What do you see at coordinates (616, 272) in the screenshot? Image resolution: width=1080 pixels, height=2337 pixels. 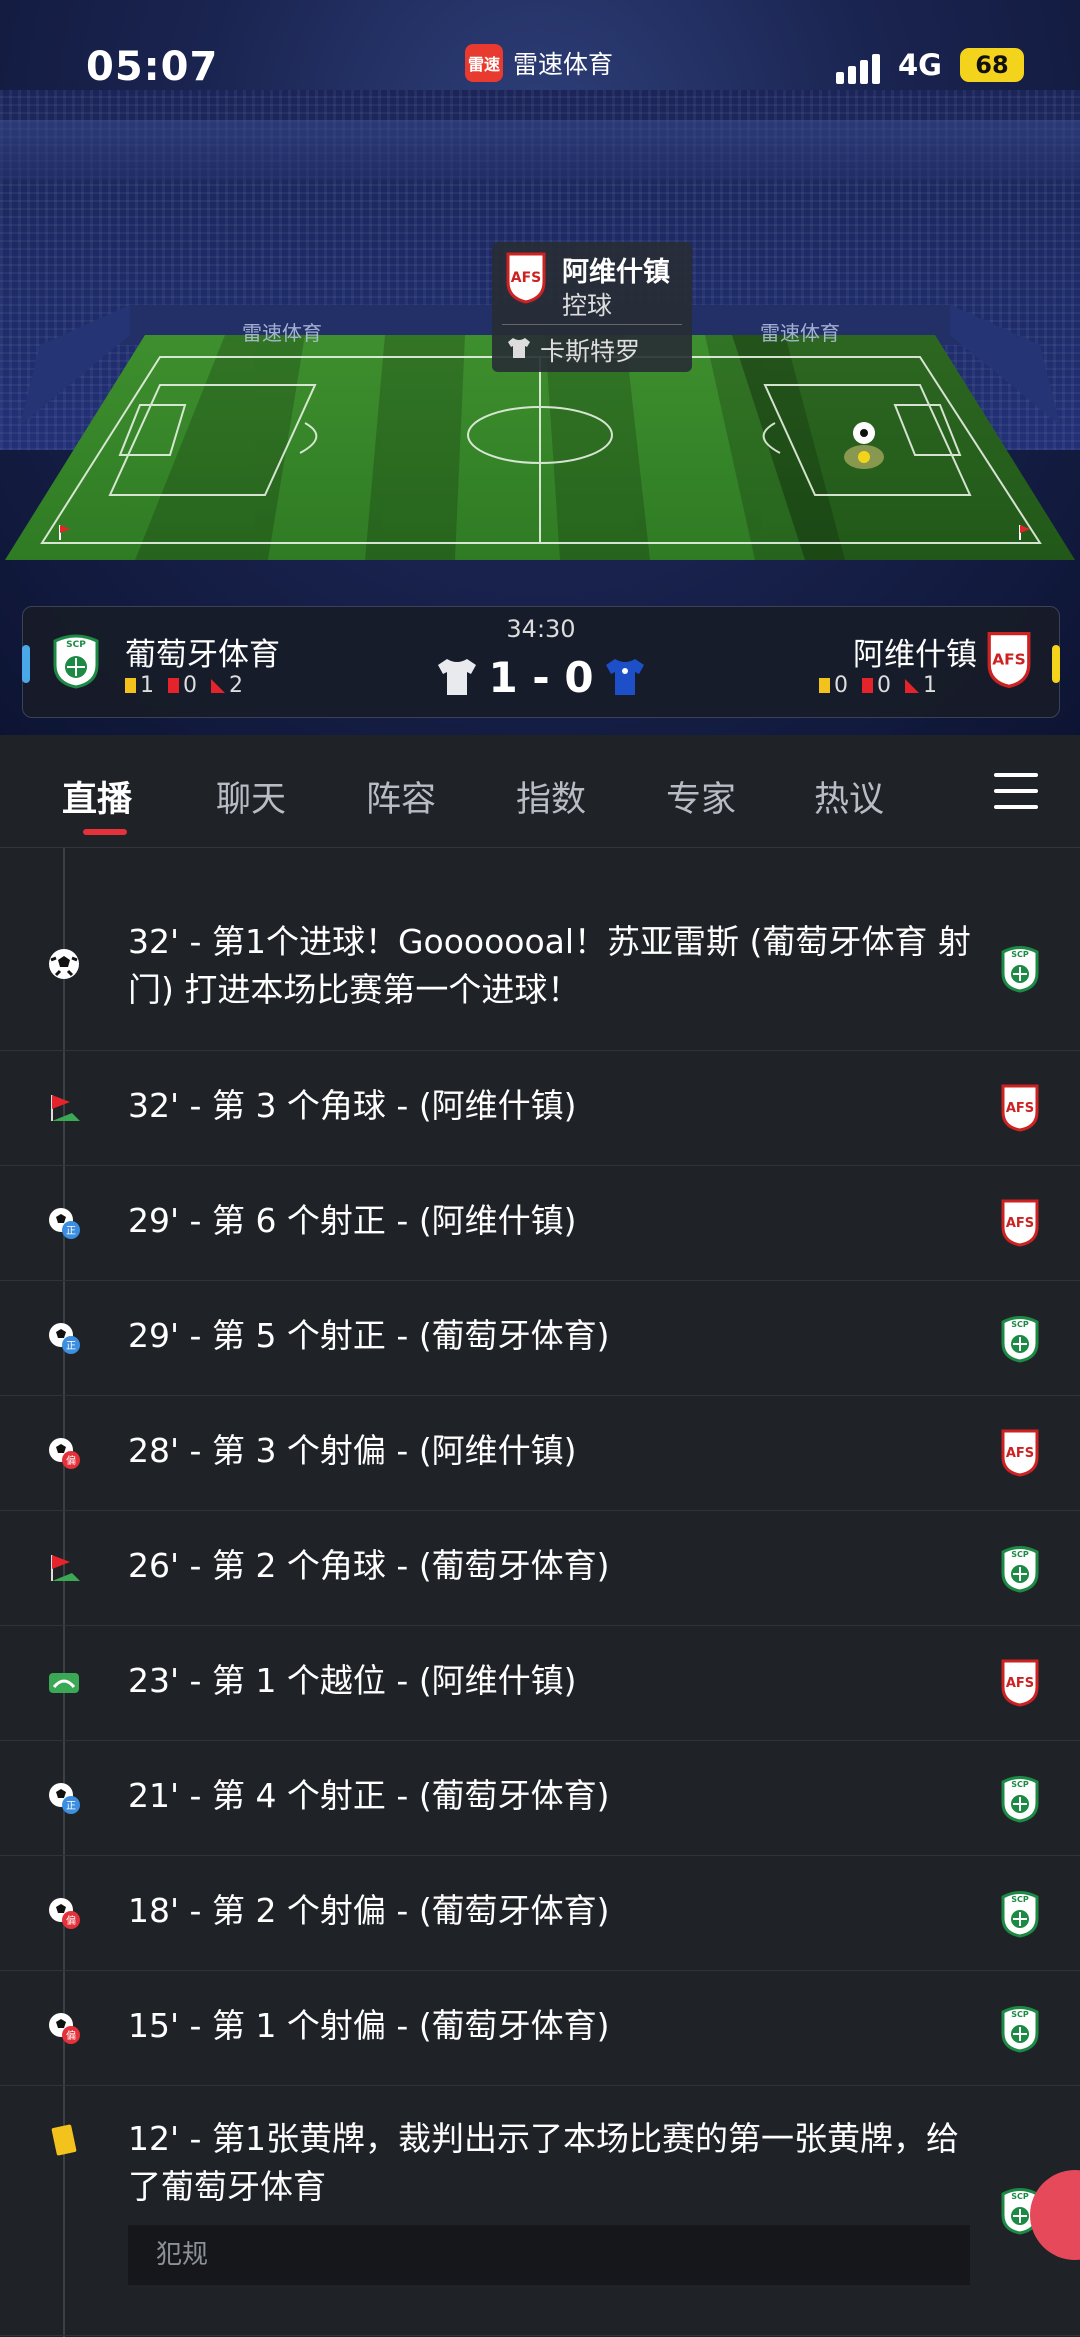 I see `popup-team: 阿维什镇` at bounding box center [616, 272].